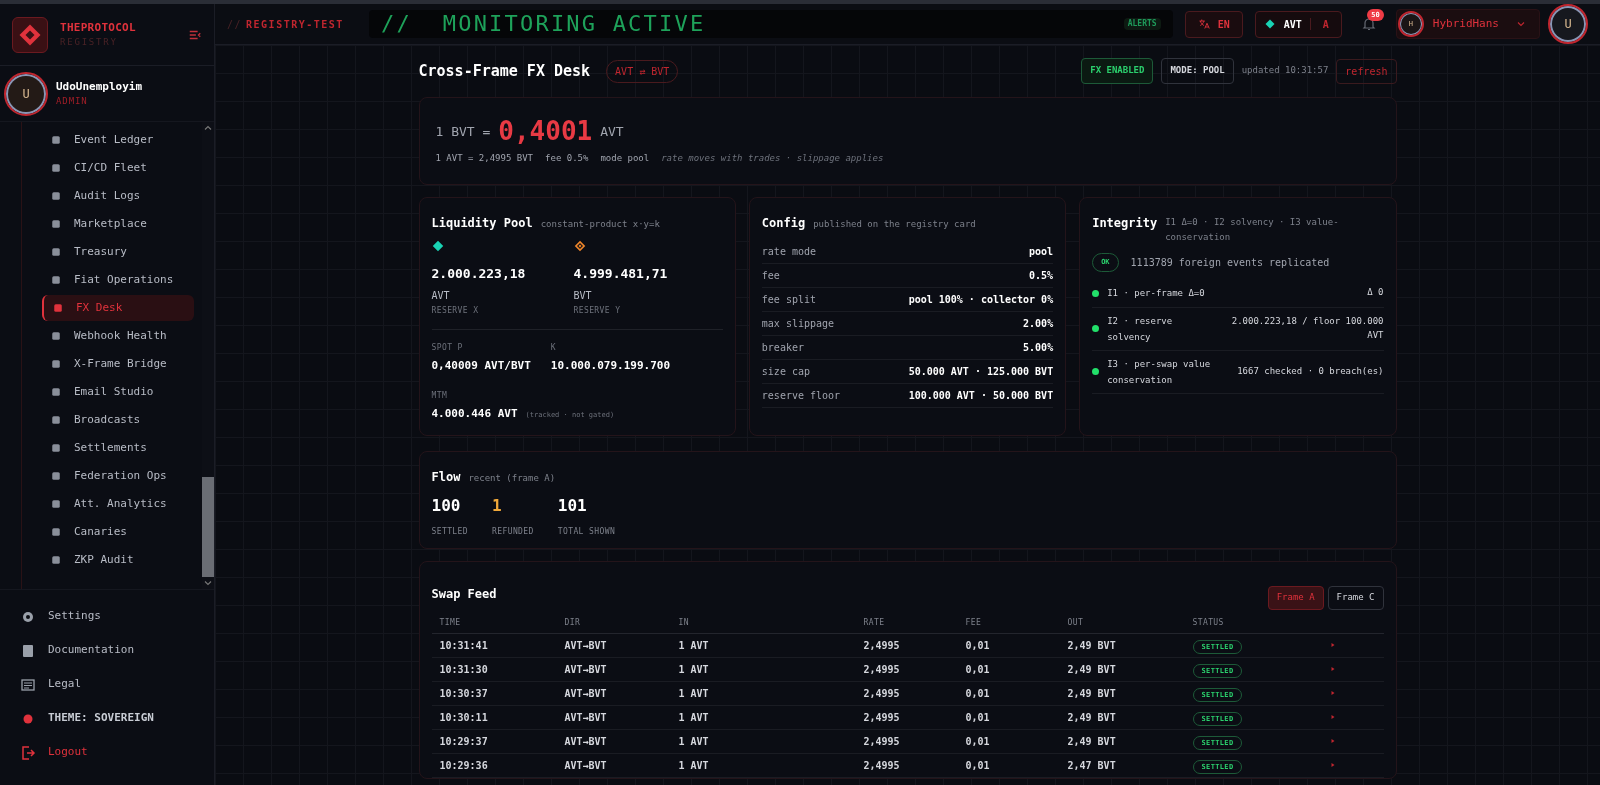  I want to click on check-value: 1667 checked · 0 breach(es), so click(1310, 371).